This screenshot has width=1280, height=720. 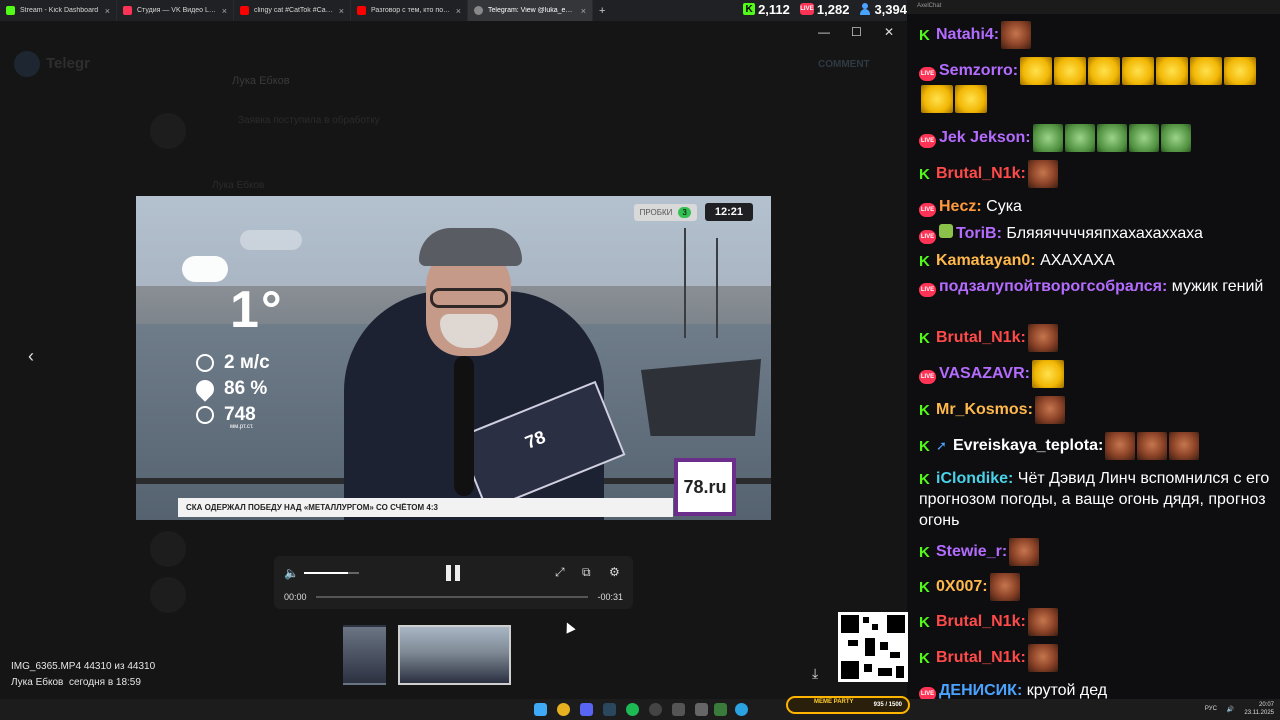 What do you see at coordinates (247, 362) in the screenshot?
I see `wind-value: 2 м/с` at bounding box center [247, 362].